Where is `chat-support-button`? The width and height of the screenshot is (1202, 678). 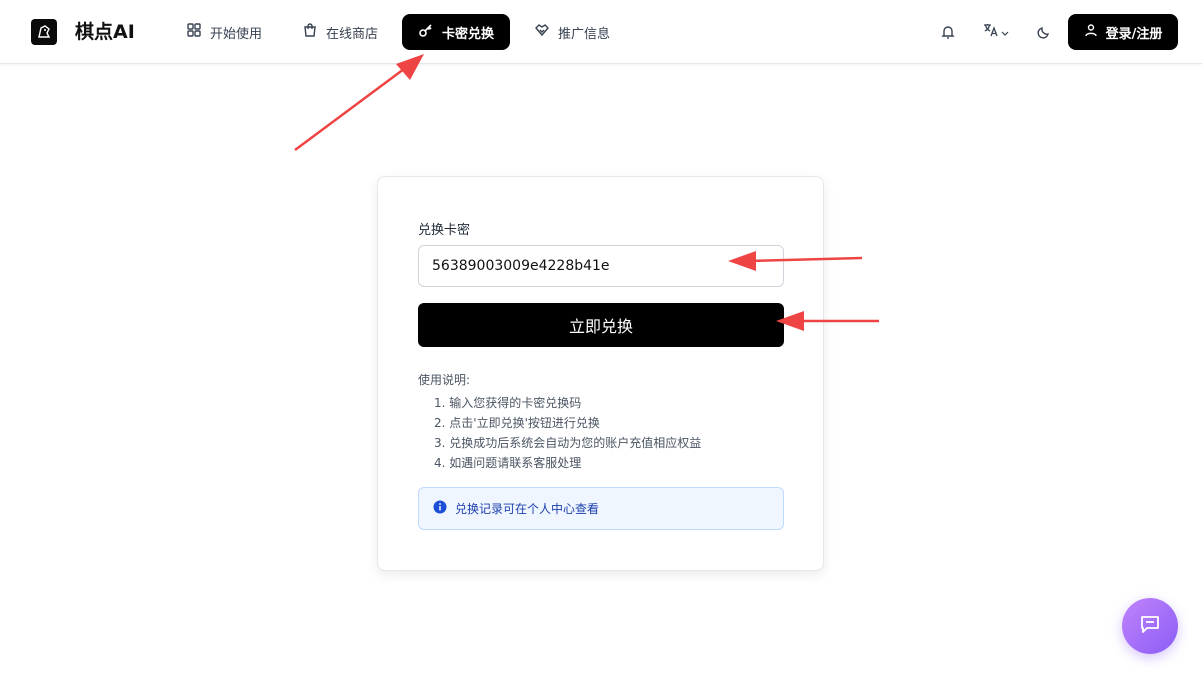 chat-support-button is located at coordinates (1150, 626).